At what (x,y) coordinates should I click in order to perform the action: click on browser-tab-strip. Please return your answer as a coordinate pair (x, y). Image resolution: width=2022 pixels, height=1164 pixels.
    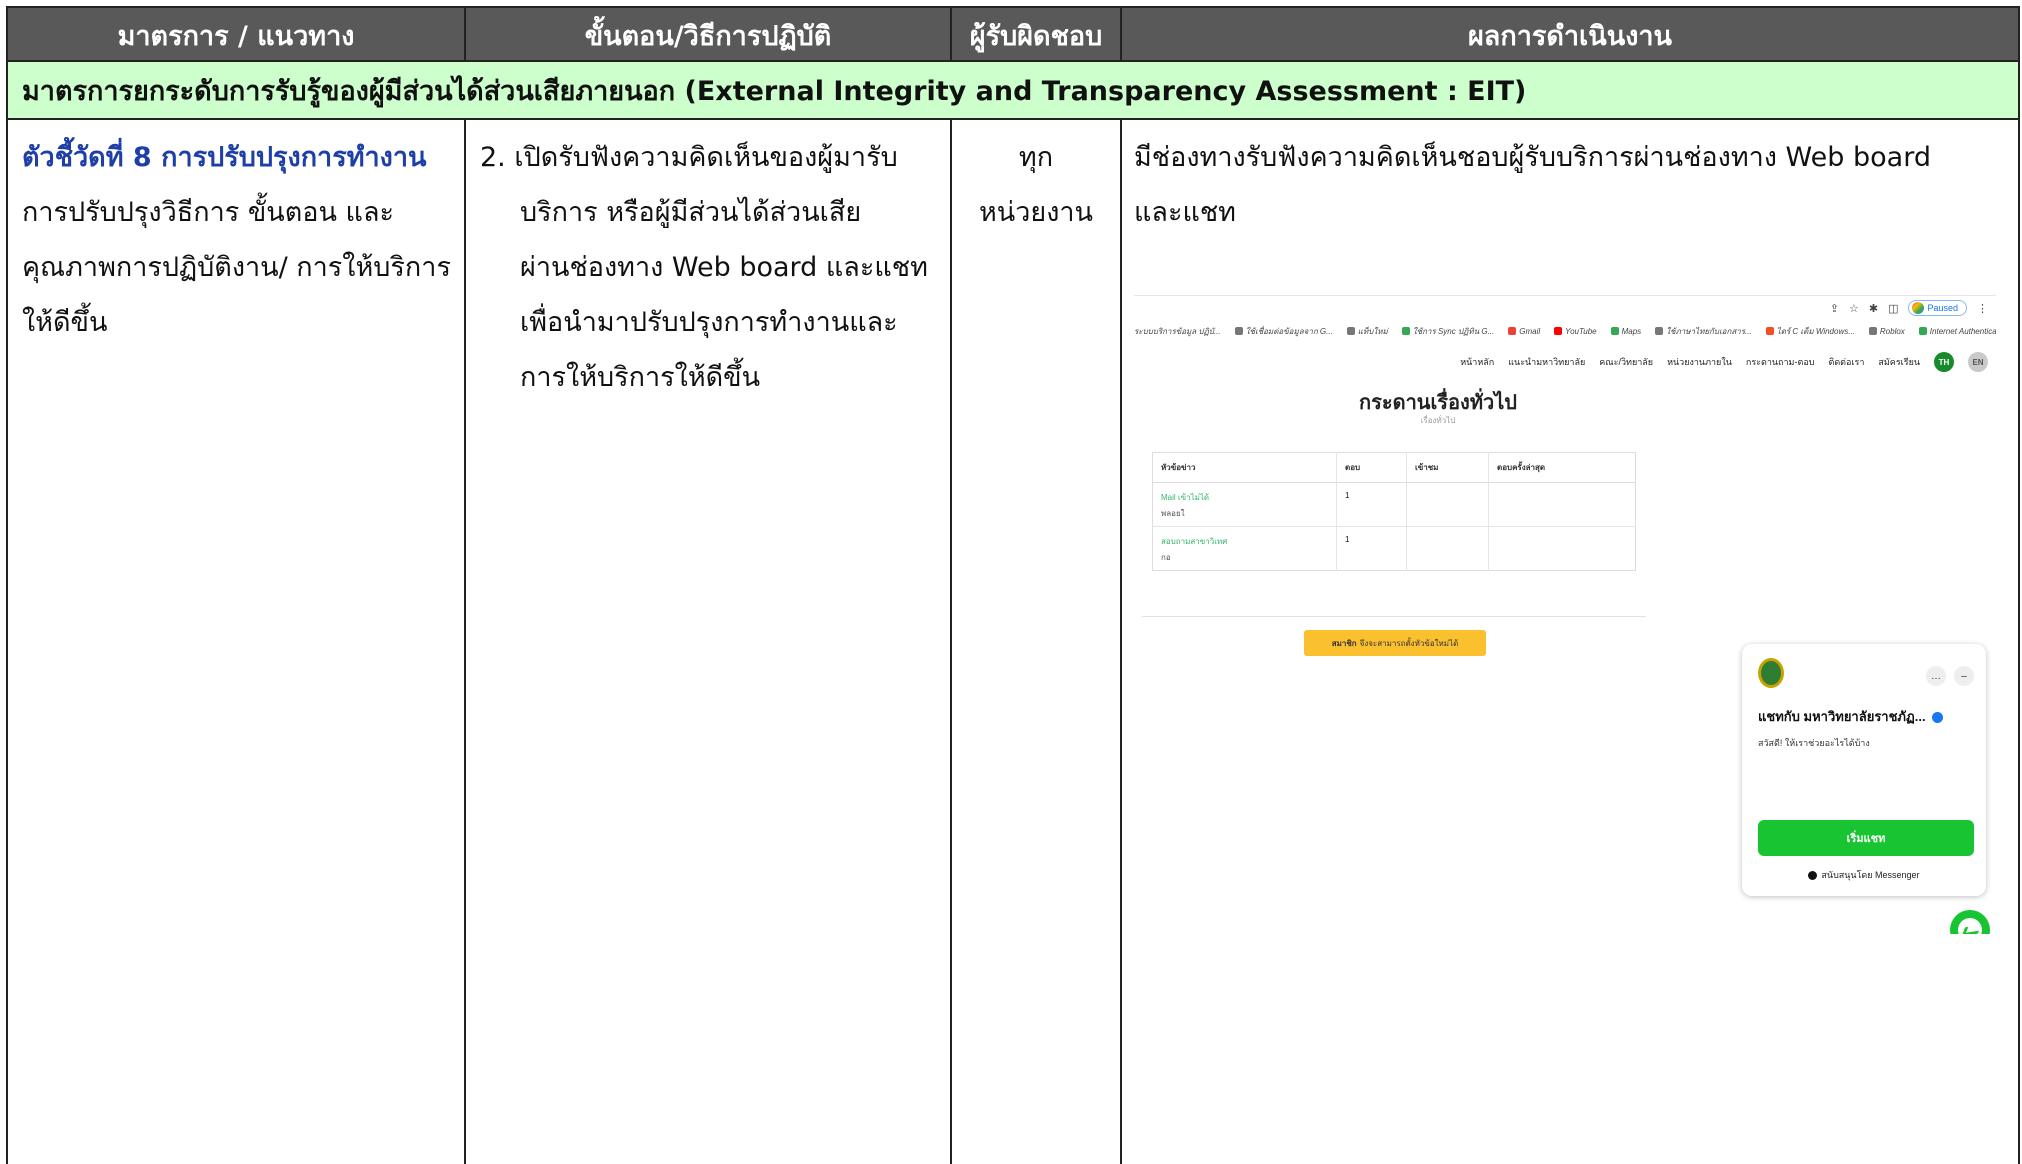
    Looking at the image, I should click on (1565, 291).